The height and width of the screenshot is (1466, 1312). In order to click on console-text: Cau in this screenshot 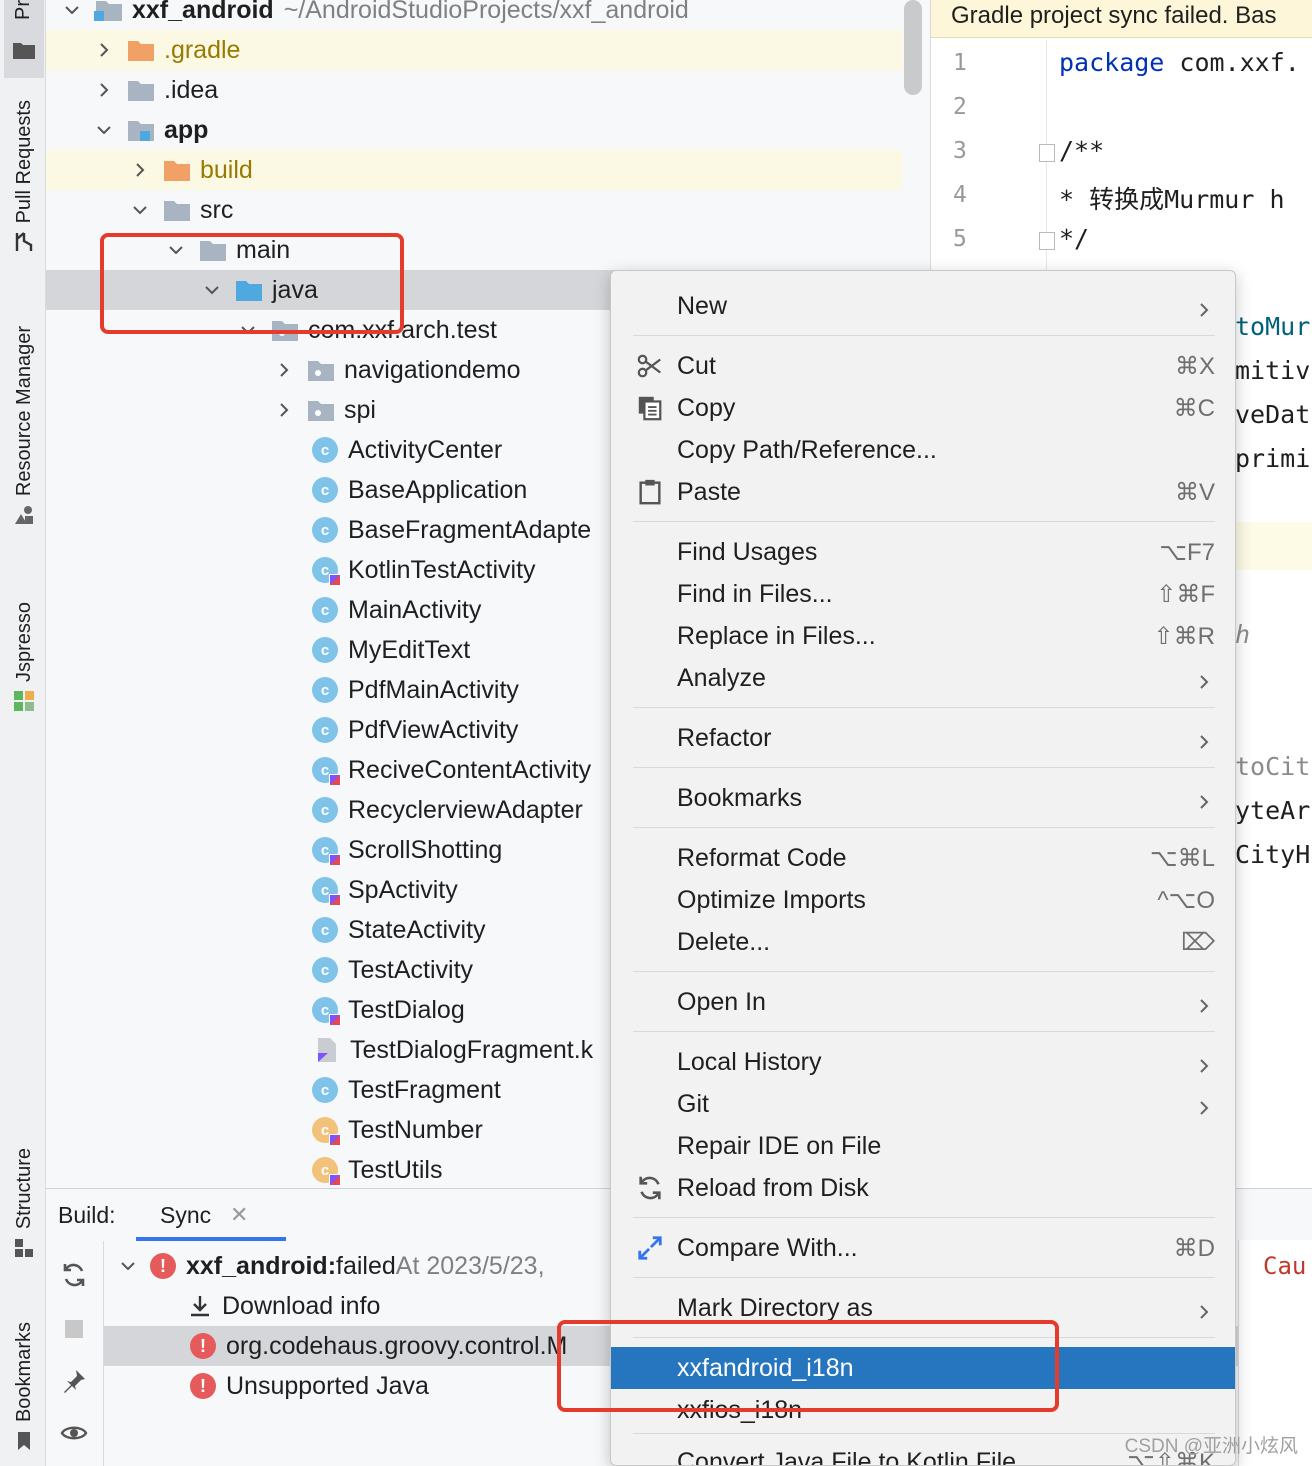, I will do `click(1285, 1266)`.